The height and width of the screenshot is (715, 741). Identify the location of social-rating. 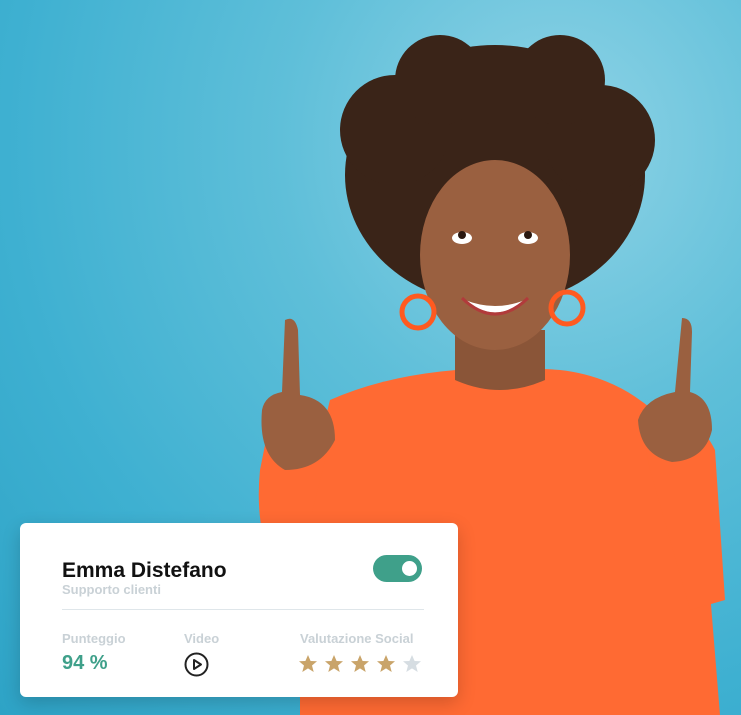
(360, 664).